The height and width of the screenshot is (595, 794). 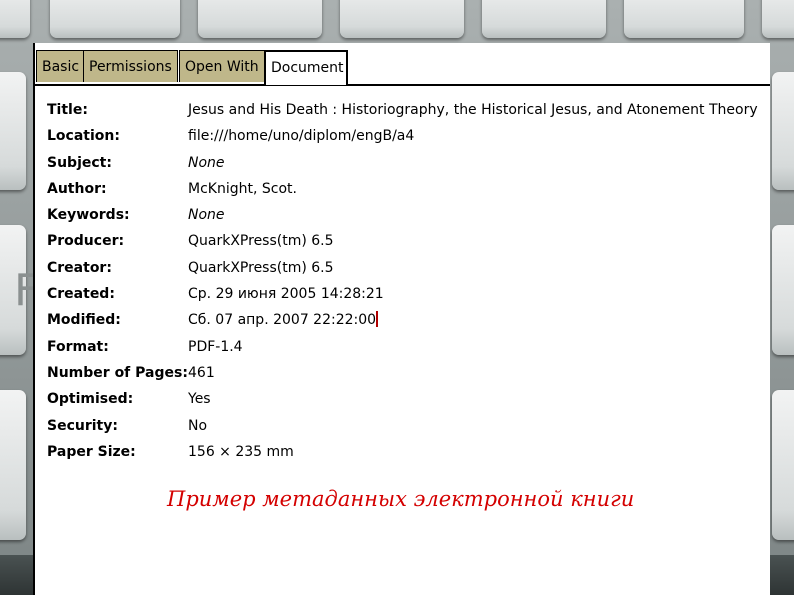 I want to click on text-cursor, so click(x=377, y=319).